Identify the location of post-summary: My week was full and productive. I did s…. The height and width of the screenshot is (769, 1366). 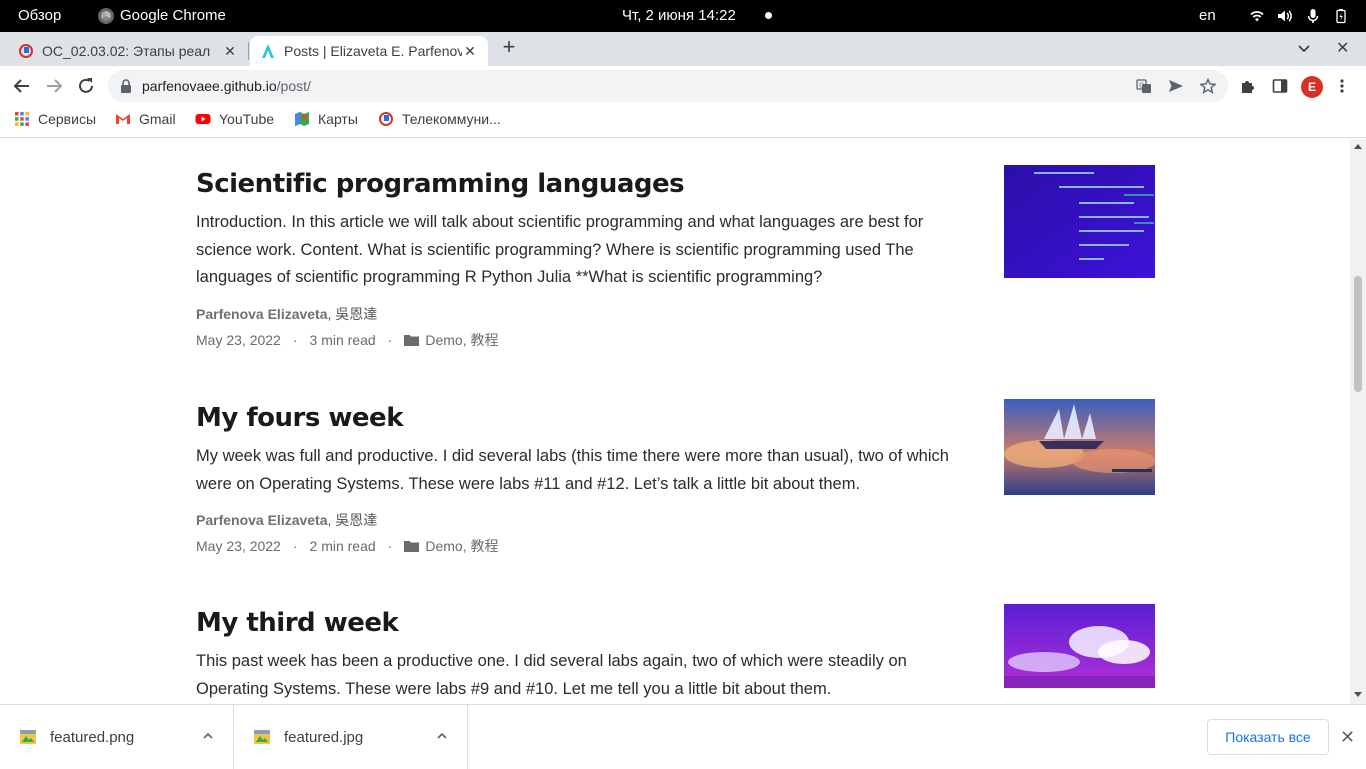
(572, 470).